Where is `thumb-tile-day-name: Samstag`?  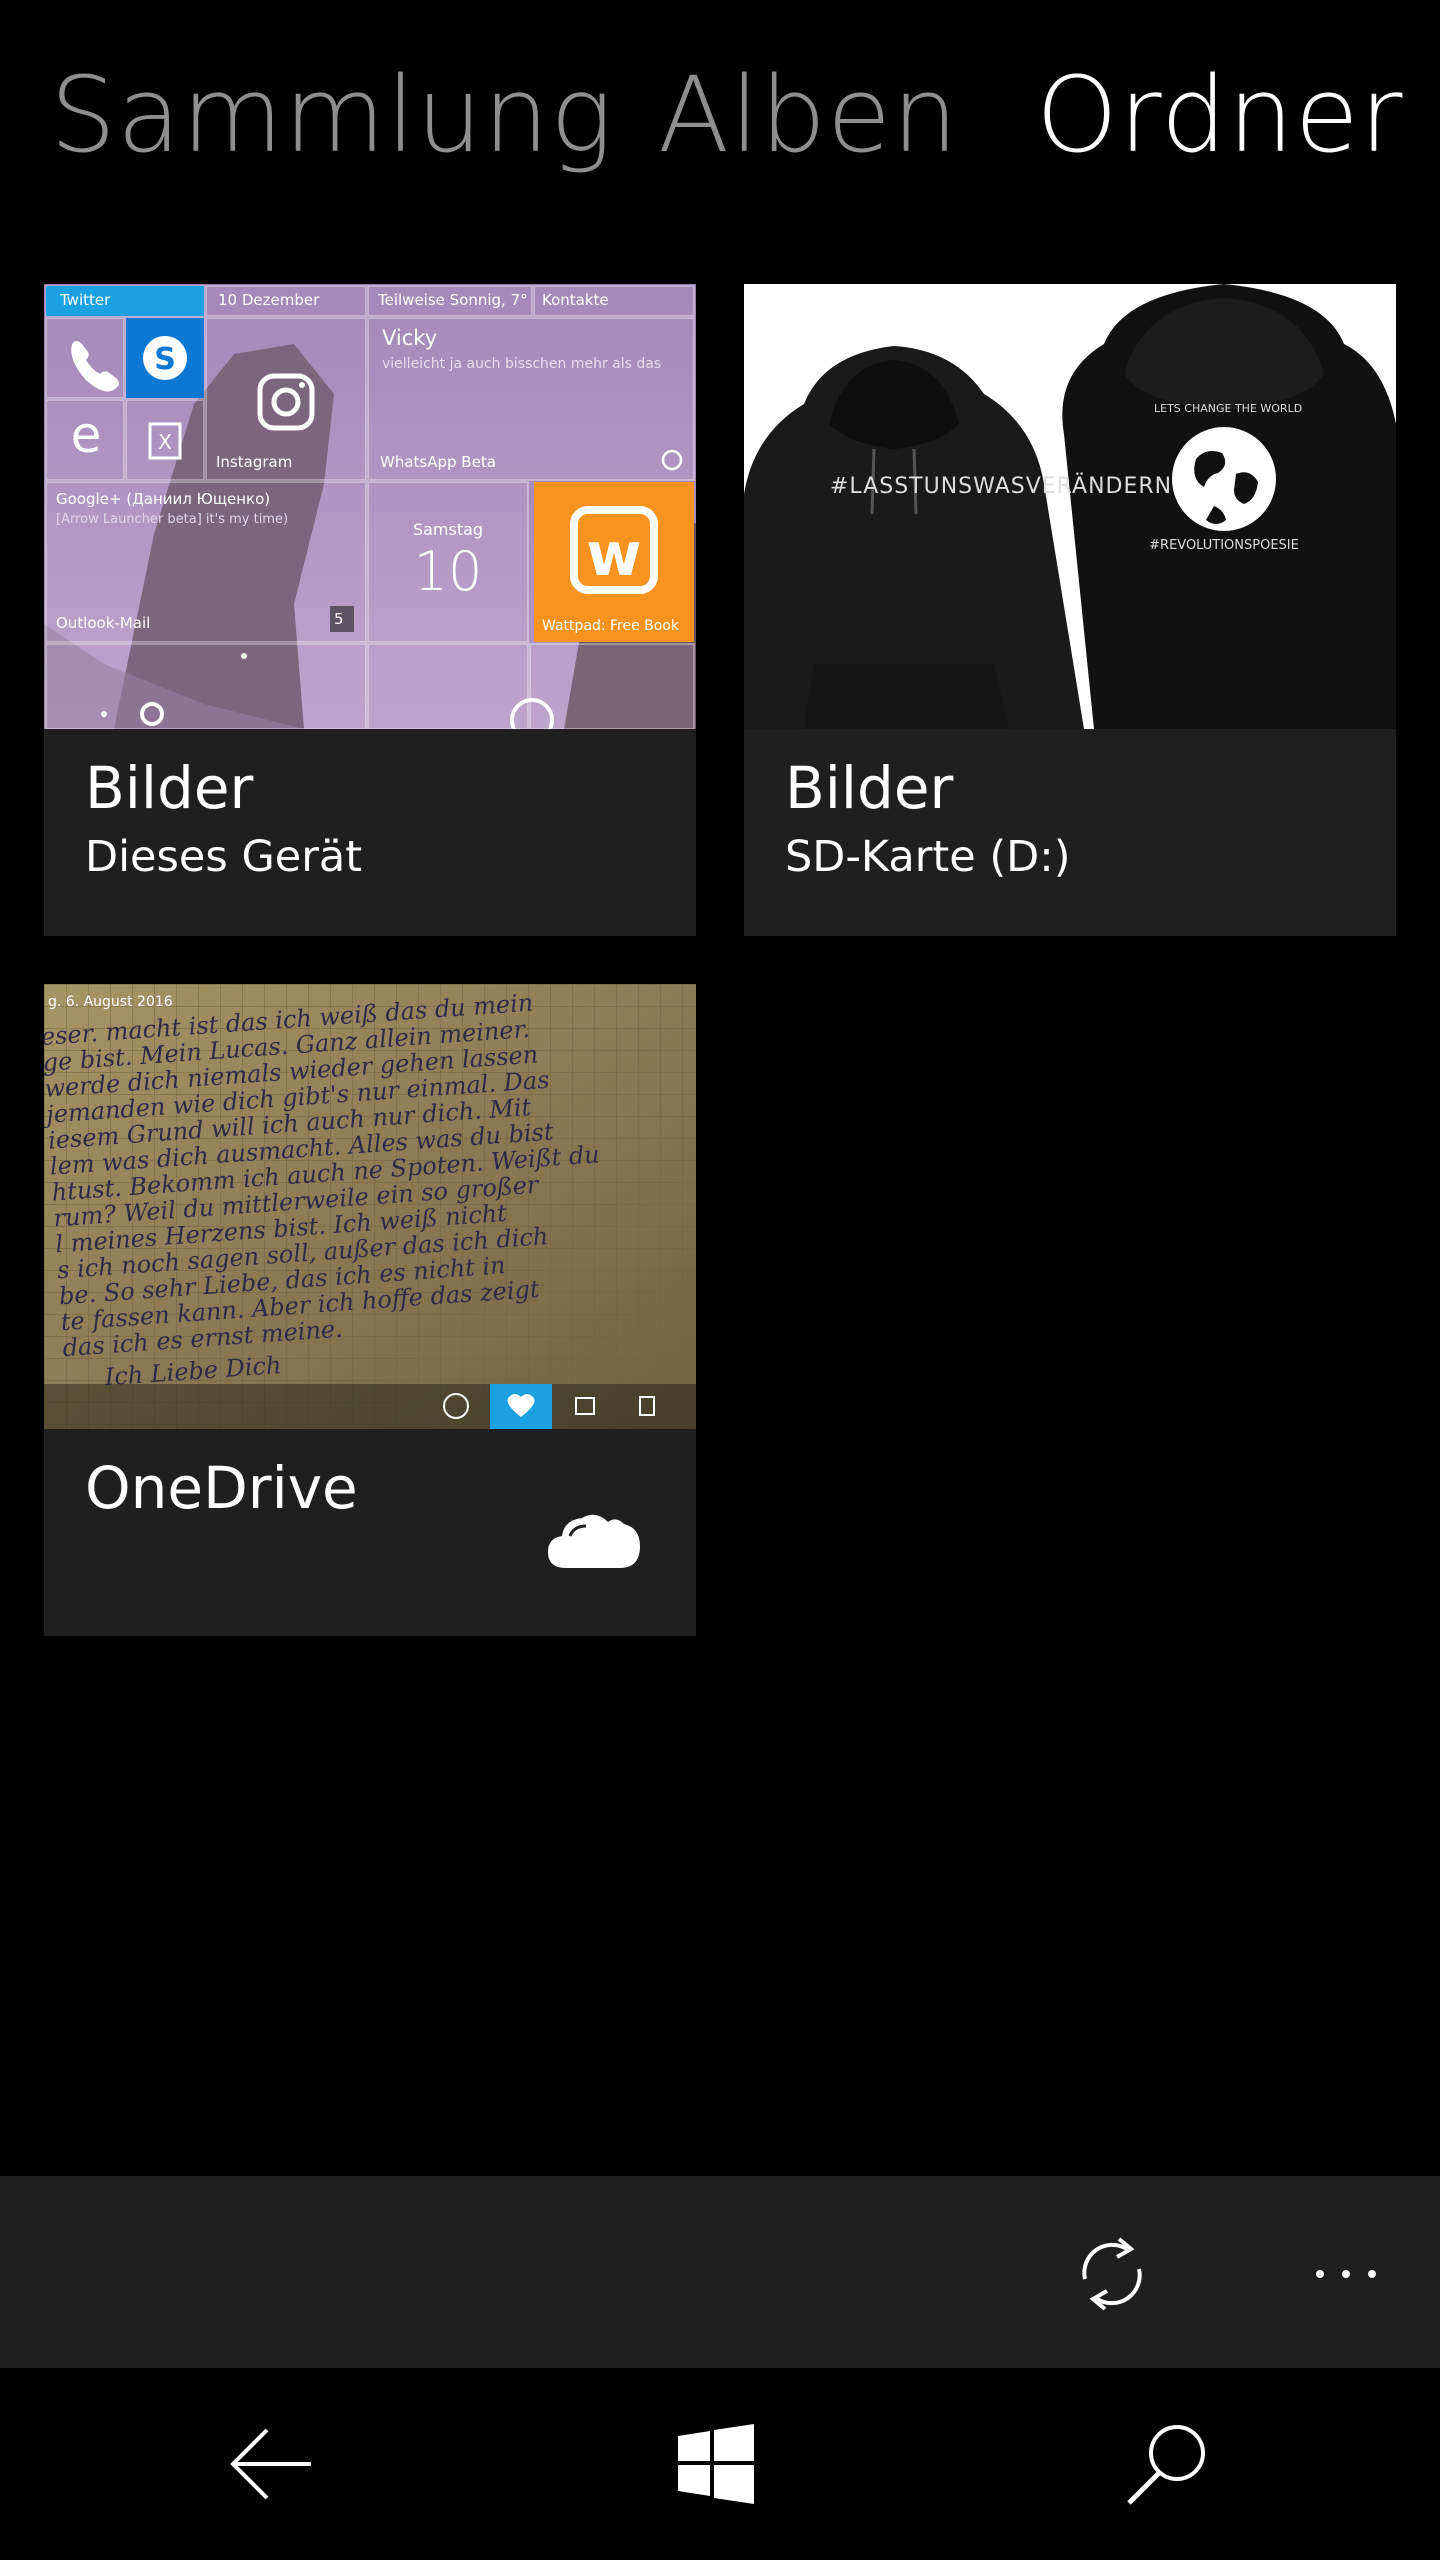
thumb-tile-day-name: Samstag is located at coordinates (448, 529).